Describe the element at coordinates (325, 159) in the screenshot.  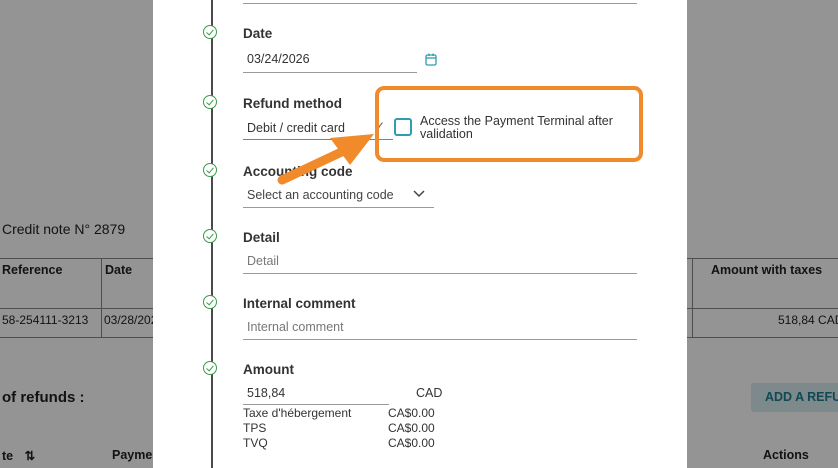
I see `annotation-arrow-icon` at that location.